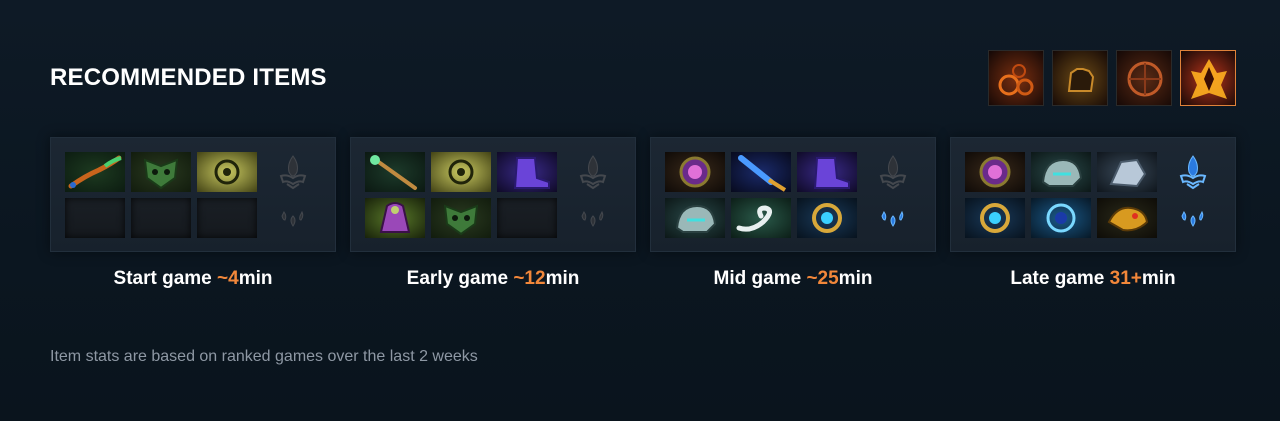  Describe the element at coordinates (395, 218) in the screenshot. I see `purple-cloak-item-icon` at that location.